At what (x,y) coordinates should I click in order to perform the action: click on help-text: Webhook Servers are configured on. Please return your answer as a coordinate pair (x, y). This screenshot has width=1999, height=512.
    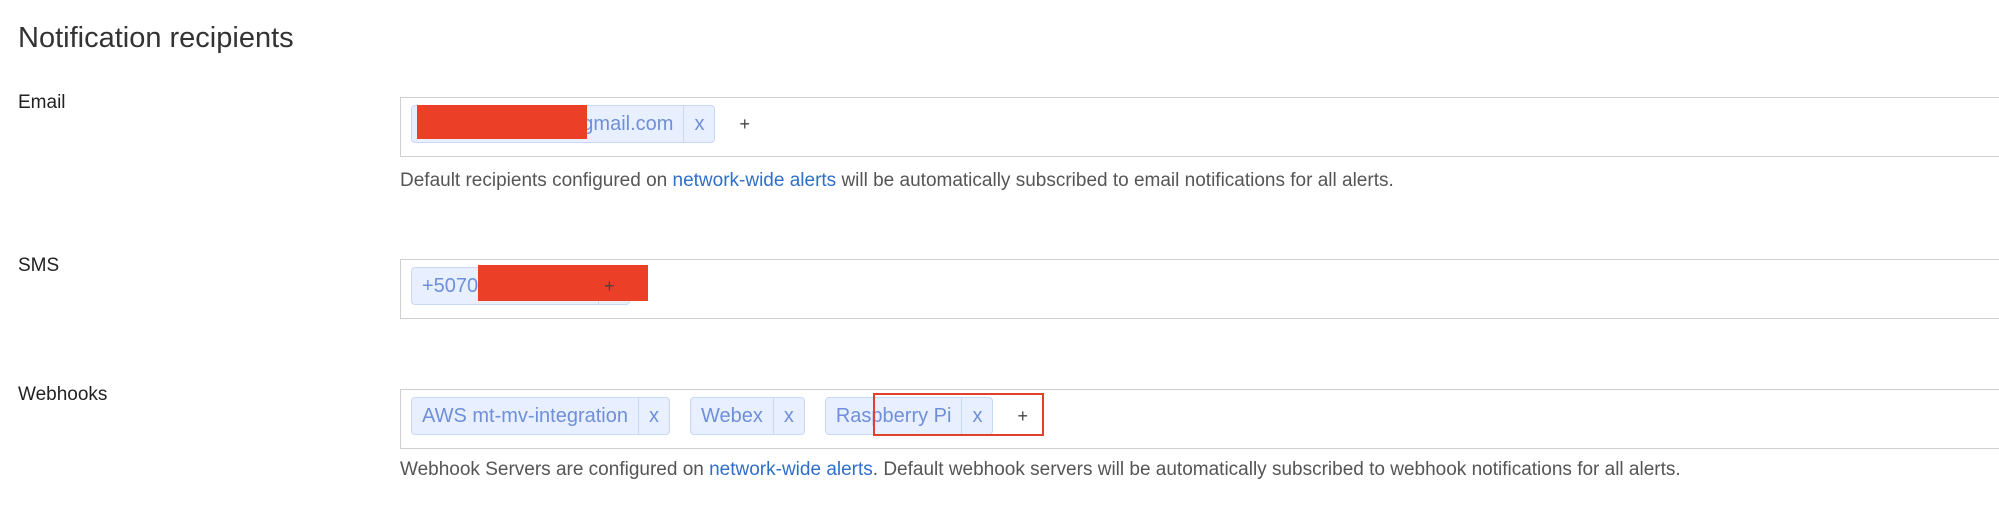
    Looking at the image, I should click on (555, 469).